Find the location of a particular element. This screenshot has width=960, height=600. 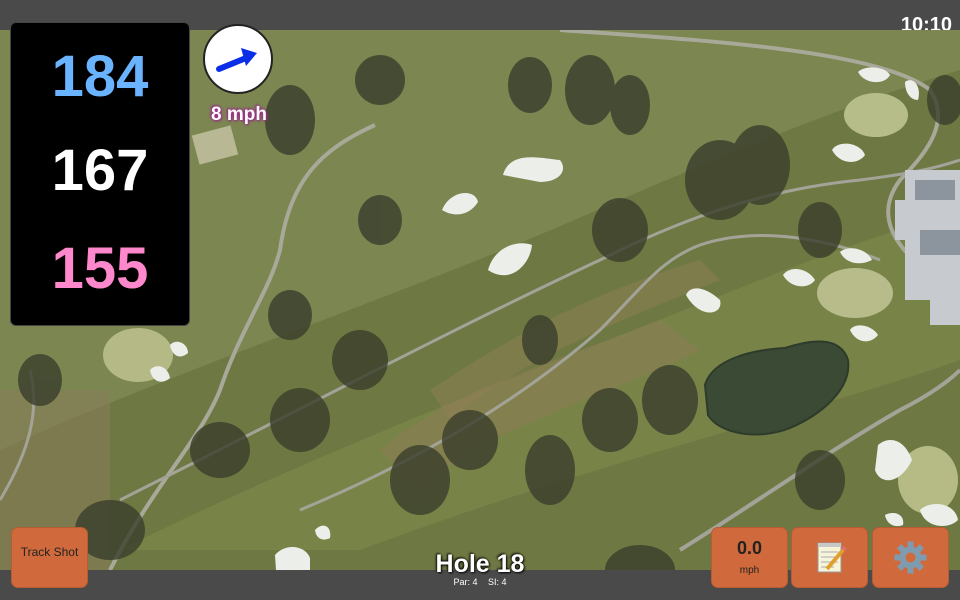

hole-info: Par: 4 SI: 4 is located at coordinates (480, 582).